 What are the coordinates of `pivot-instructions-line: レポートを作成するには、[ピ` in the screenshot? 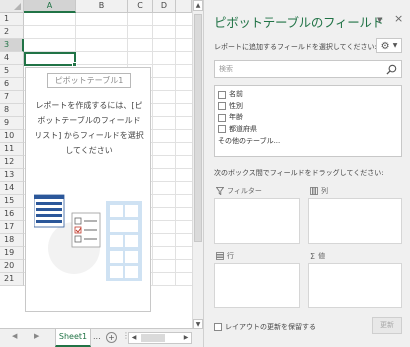 It's located at (89, 105).